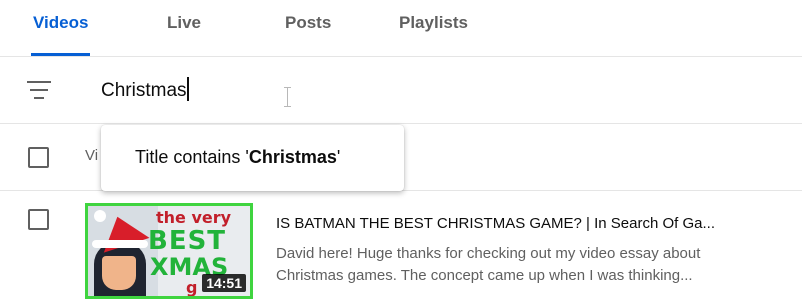 This screenshot has height=300, width=802. Describe the element at coordinates (224, 283) in the screenshot. I see `video-duration: 14:51` at that location.